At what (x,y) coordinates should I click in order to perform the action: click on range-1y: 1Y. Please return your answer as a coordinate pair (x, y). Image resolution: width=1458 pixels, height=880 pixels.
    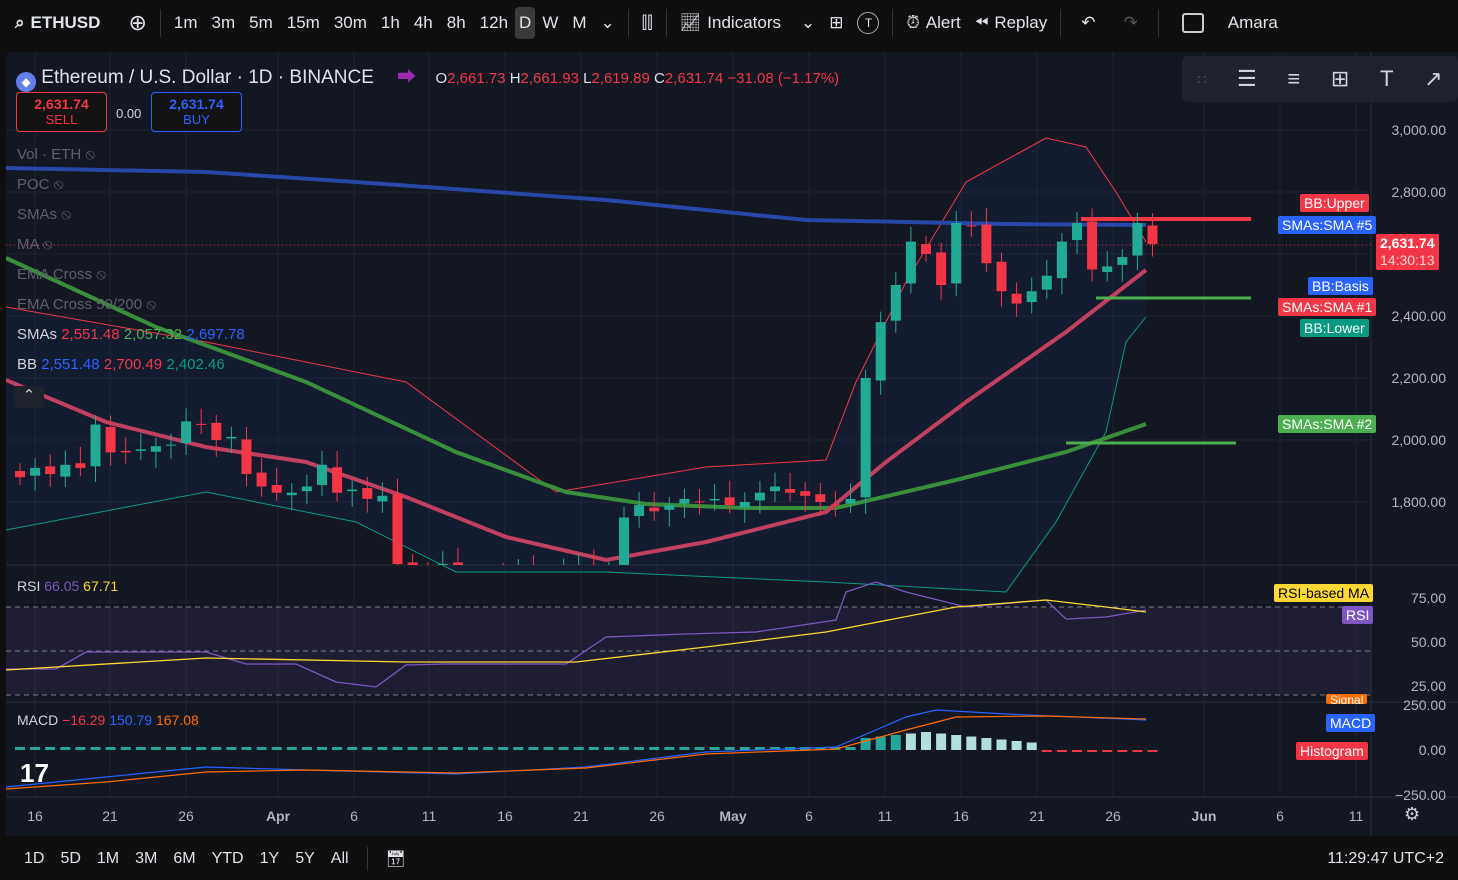
    Looking at the image, I should click on (270, 859).